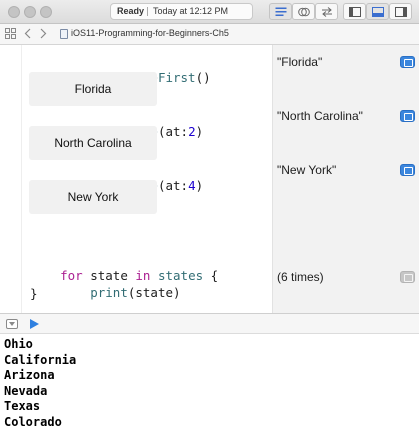  Describe the element at coordinates (18, 344) in the screenshot. I see `console-line: Ohio` at that location.